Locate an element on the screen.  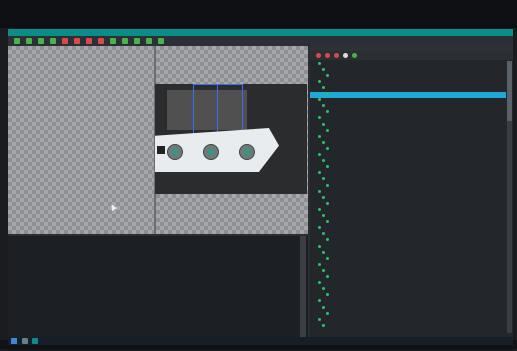
start-icon is located at coordinates (14, 341).